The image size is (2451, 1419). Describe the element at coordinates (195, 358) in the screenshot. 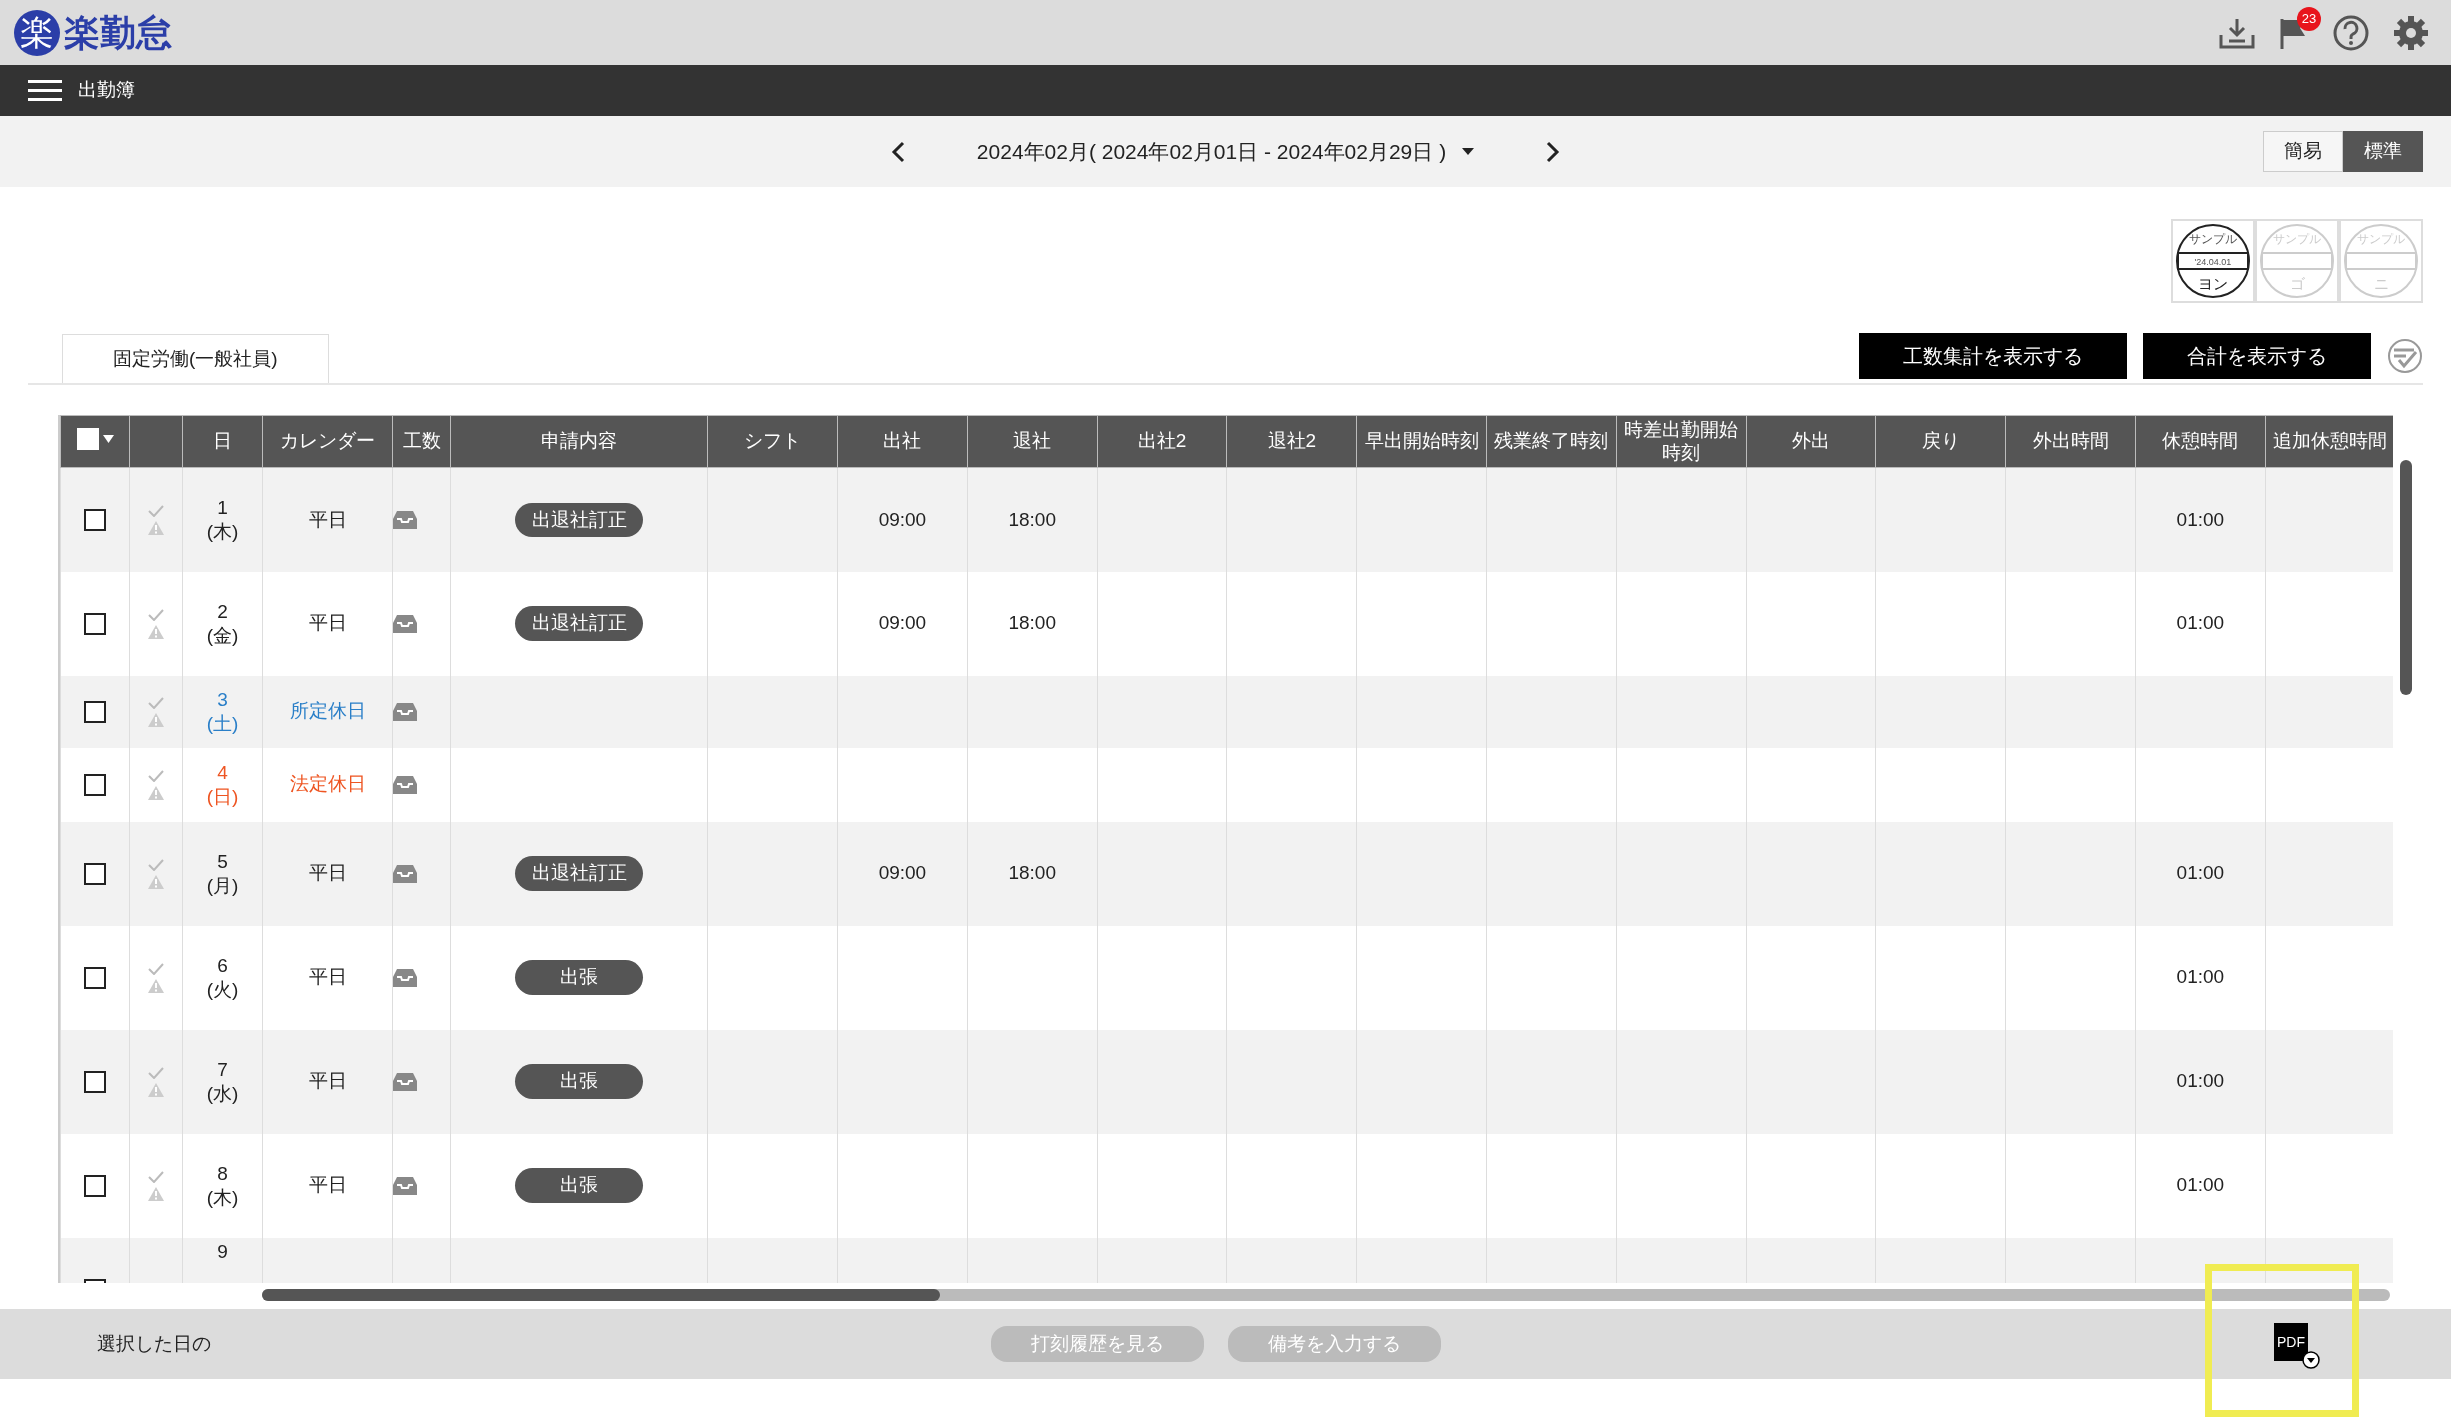

I see `tab: 固定労働(一般社員)` at that location.